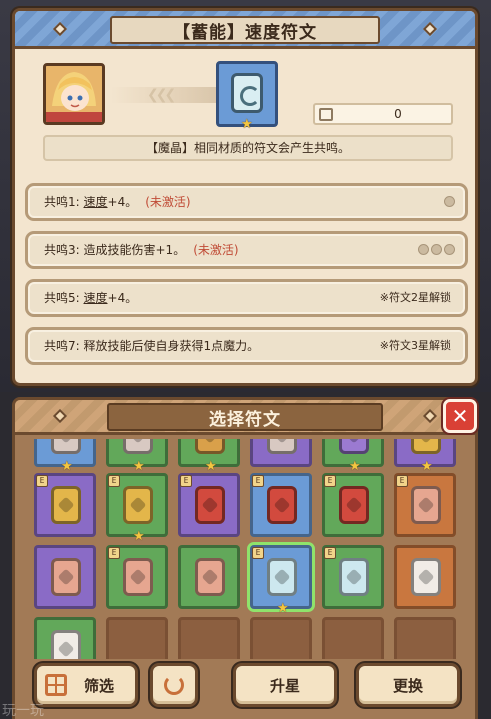  Describe the element at coordinates (246, 250) in the screenshot. I see `resonance-effect-row: 共鸣3: 造成技能伤害+1。 (未激活)` at that location.